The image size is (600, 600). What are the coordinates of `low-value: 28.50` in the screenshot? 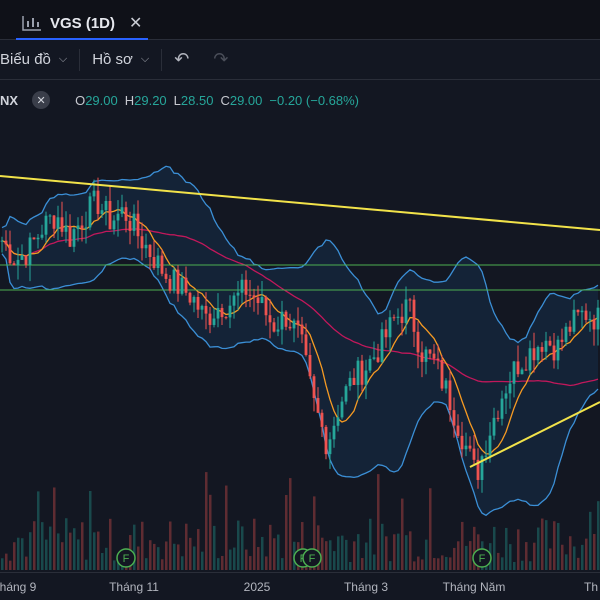 It's located at (197, 100).